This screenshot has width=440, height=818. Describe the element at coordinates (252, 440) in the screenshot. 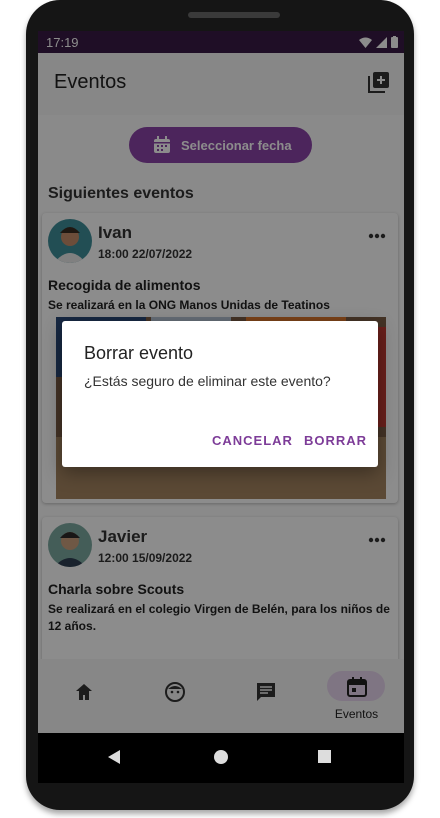

I see `cancel-button: CANCELAR` at that location.